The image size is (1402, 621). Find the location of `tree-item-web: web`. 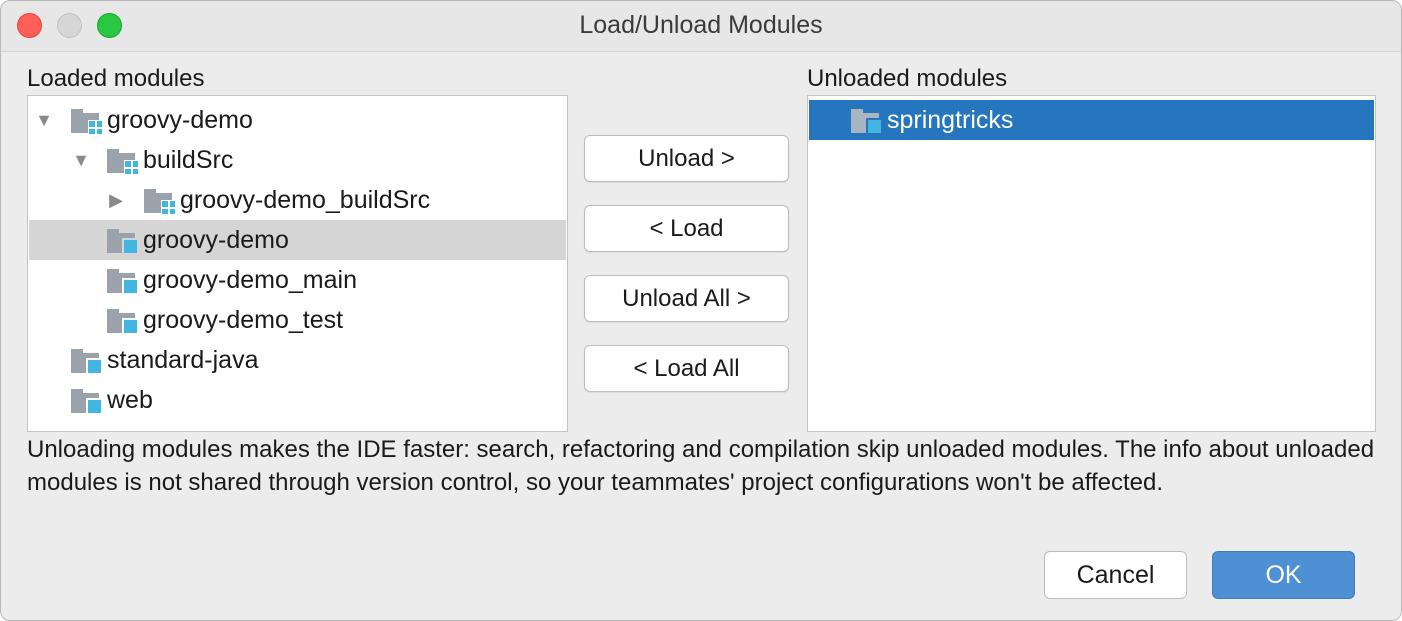

tree-item-web: web is located at coordinates (297, 400).